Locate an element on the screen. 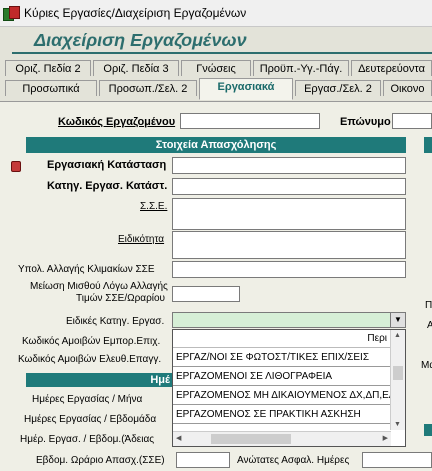  right-section-header-partial is located at coordinates (428, 145).